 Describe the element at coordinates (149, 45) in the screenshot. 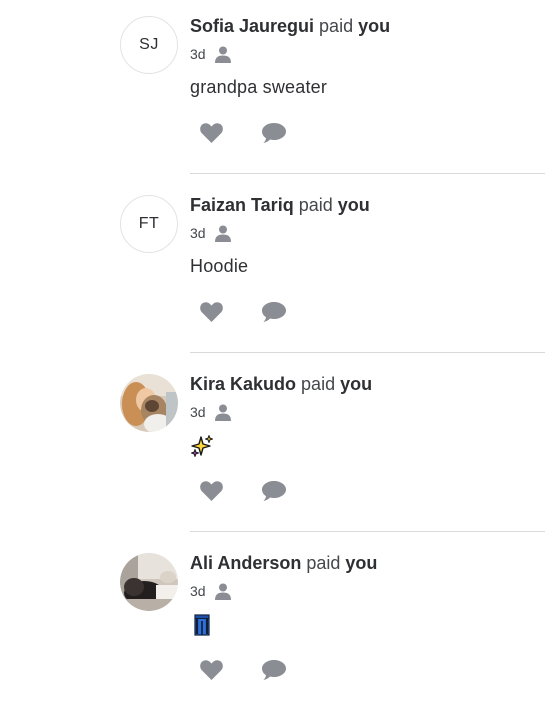

I see `avatar-initials: SJ` at that location.